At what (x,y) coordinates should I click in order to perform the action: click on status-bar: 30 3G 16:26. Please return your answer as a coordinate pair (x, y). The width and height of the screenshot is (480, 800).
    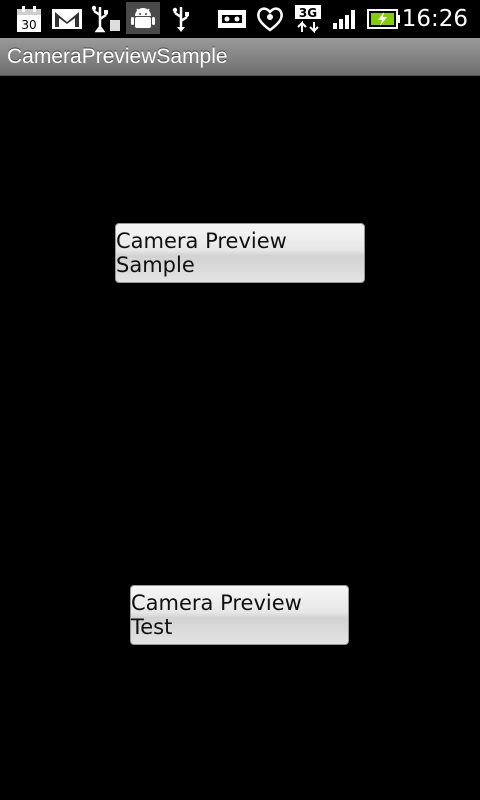
    Looking at the image, I should click on (240, 19).